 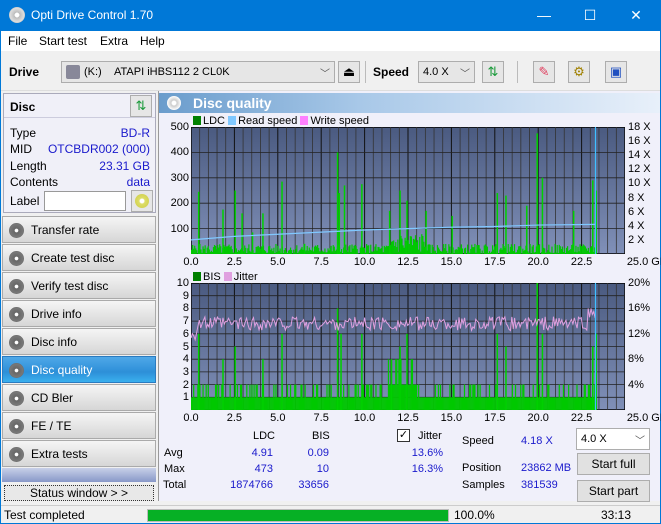 I want to click on erase-button: ✎, so click(x=544, y=72).